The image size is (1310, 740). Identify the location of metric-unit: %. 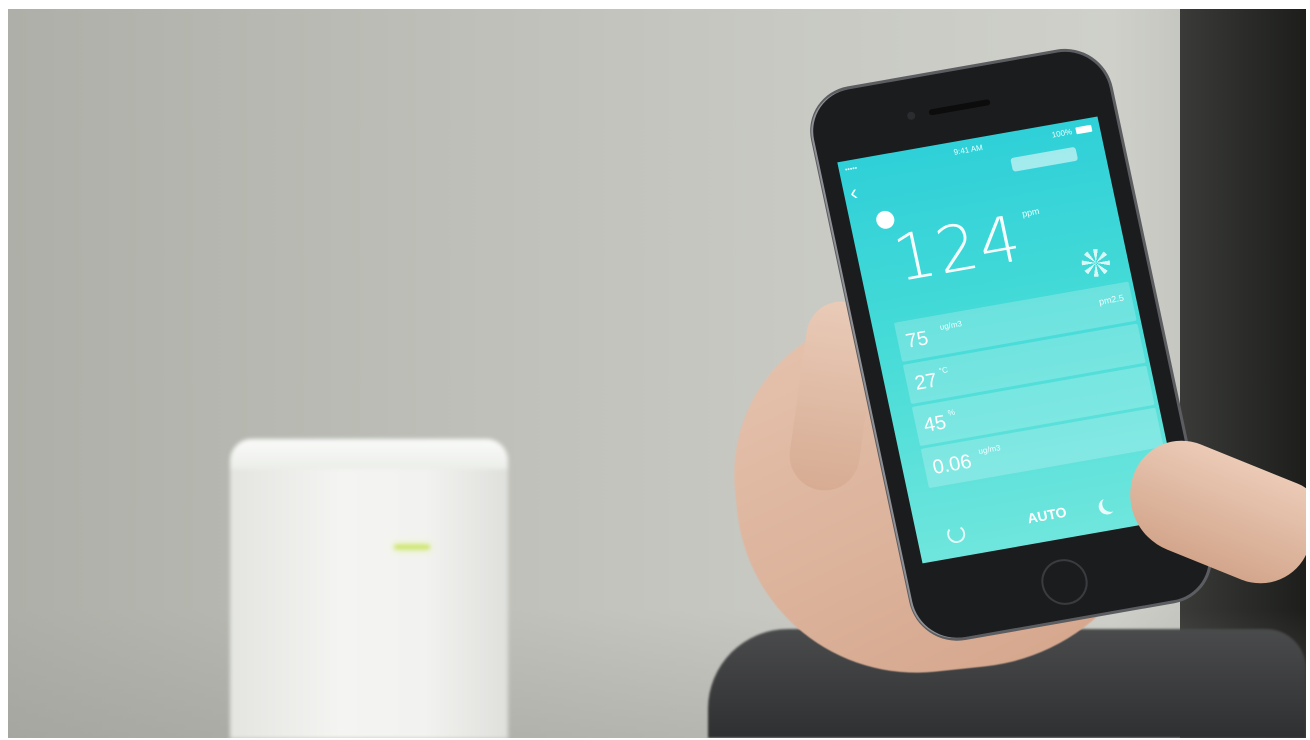
(951, 412).